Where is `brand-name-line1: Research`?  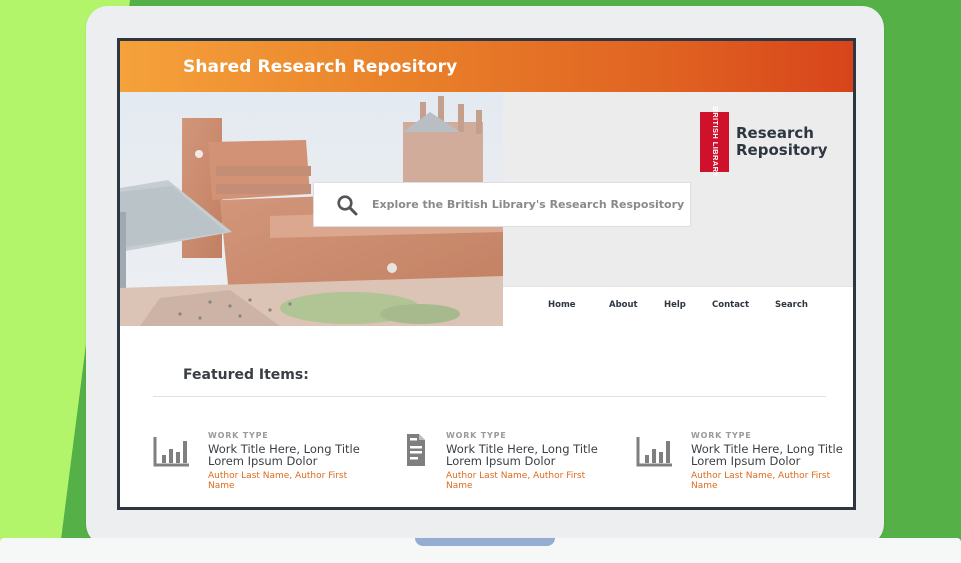 brand-name-line1: Research is located at coordinates (775, 133).